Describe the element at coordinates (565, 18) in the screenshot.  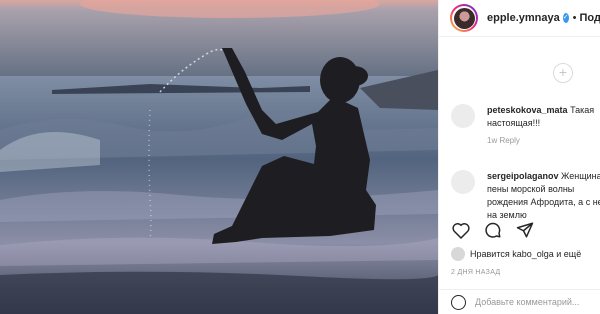
I see `verified-badge-icon: ✓` at that location.